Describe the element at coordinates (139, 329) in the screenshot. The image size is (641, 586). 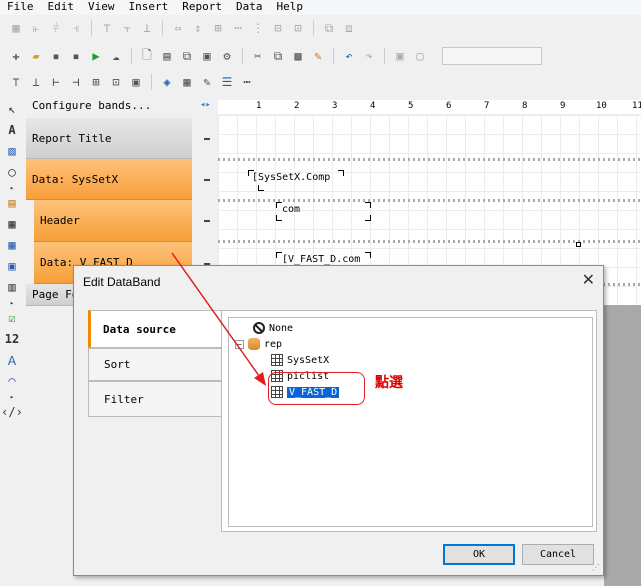
I see `tab-label: Data source` at that location.